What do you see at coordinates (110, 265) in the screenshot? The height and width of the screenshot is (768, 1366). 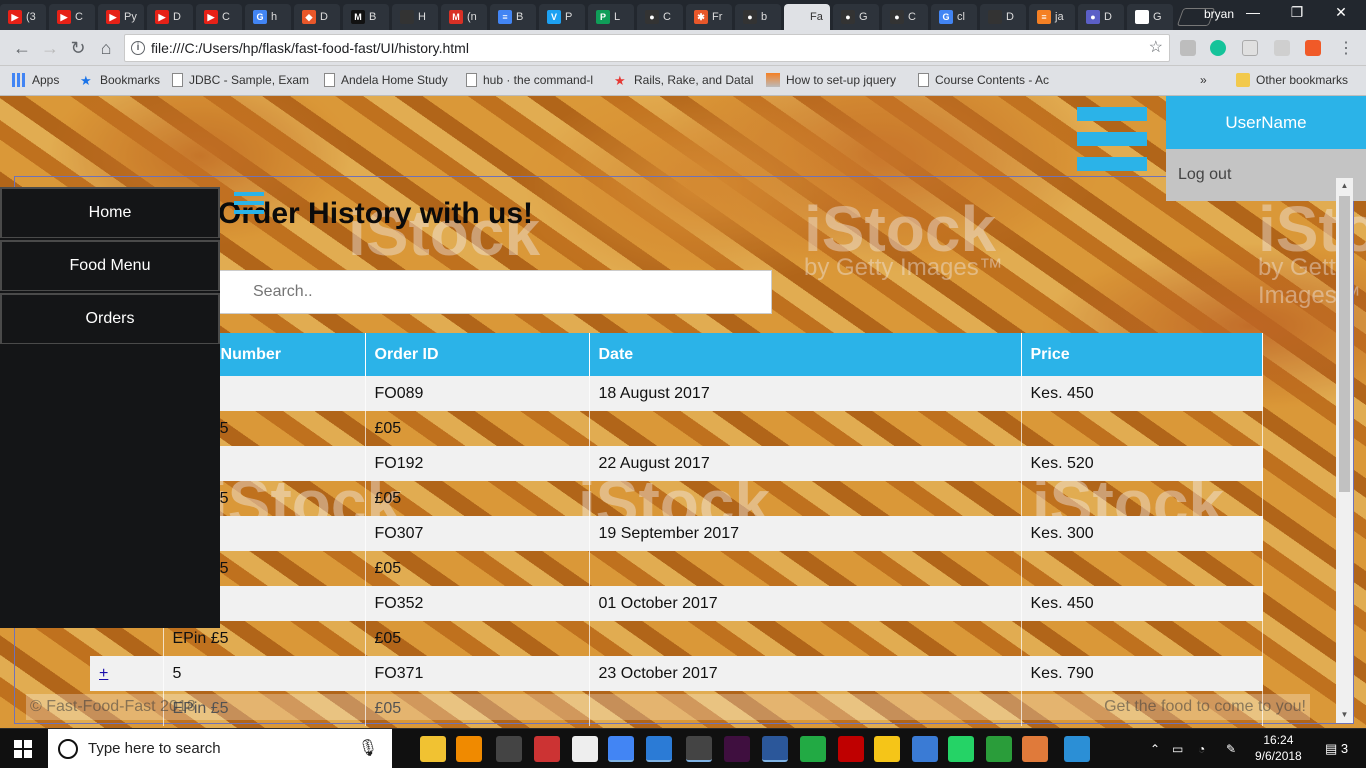 I see `sidebar-item-food-menu: Food Menu` at bounding box center [110, 265].